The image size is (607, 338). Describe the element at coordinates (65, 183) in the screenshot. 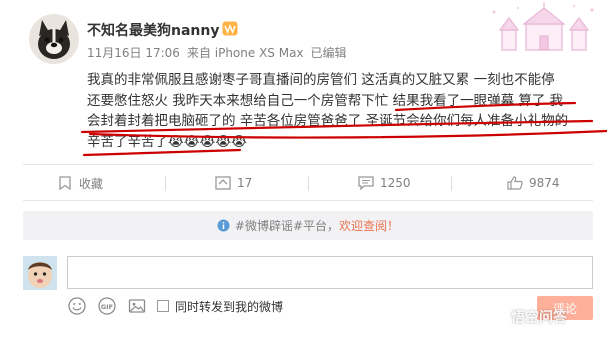

I see `favorite-icon` at that location.